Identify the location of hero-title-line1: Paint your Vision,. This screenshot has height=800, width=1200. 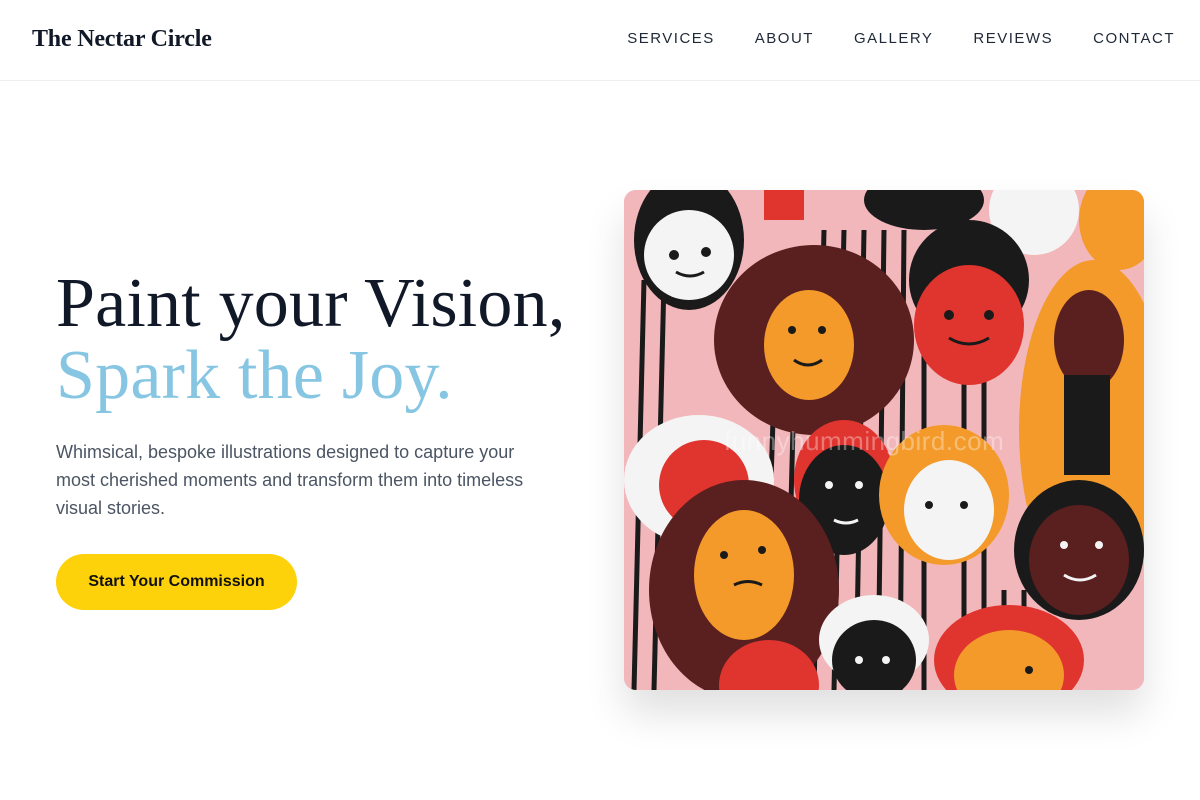
(311, 303).